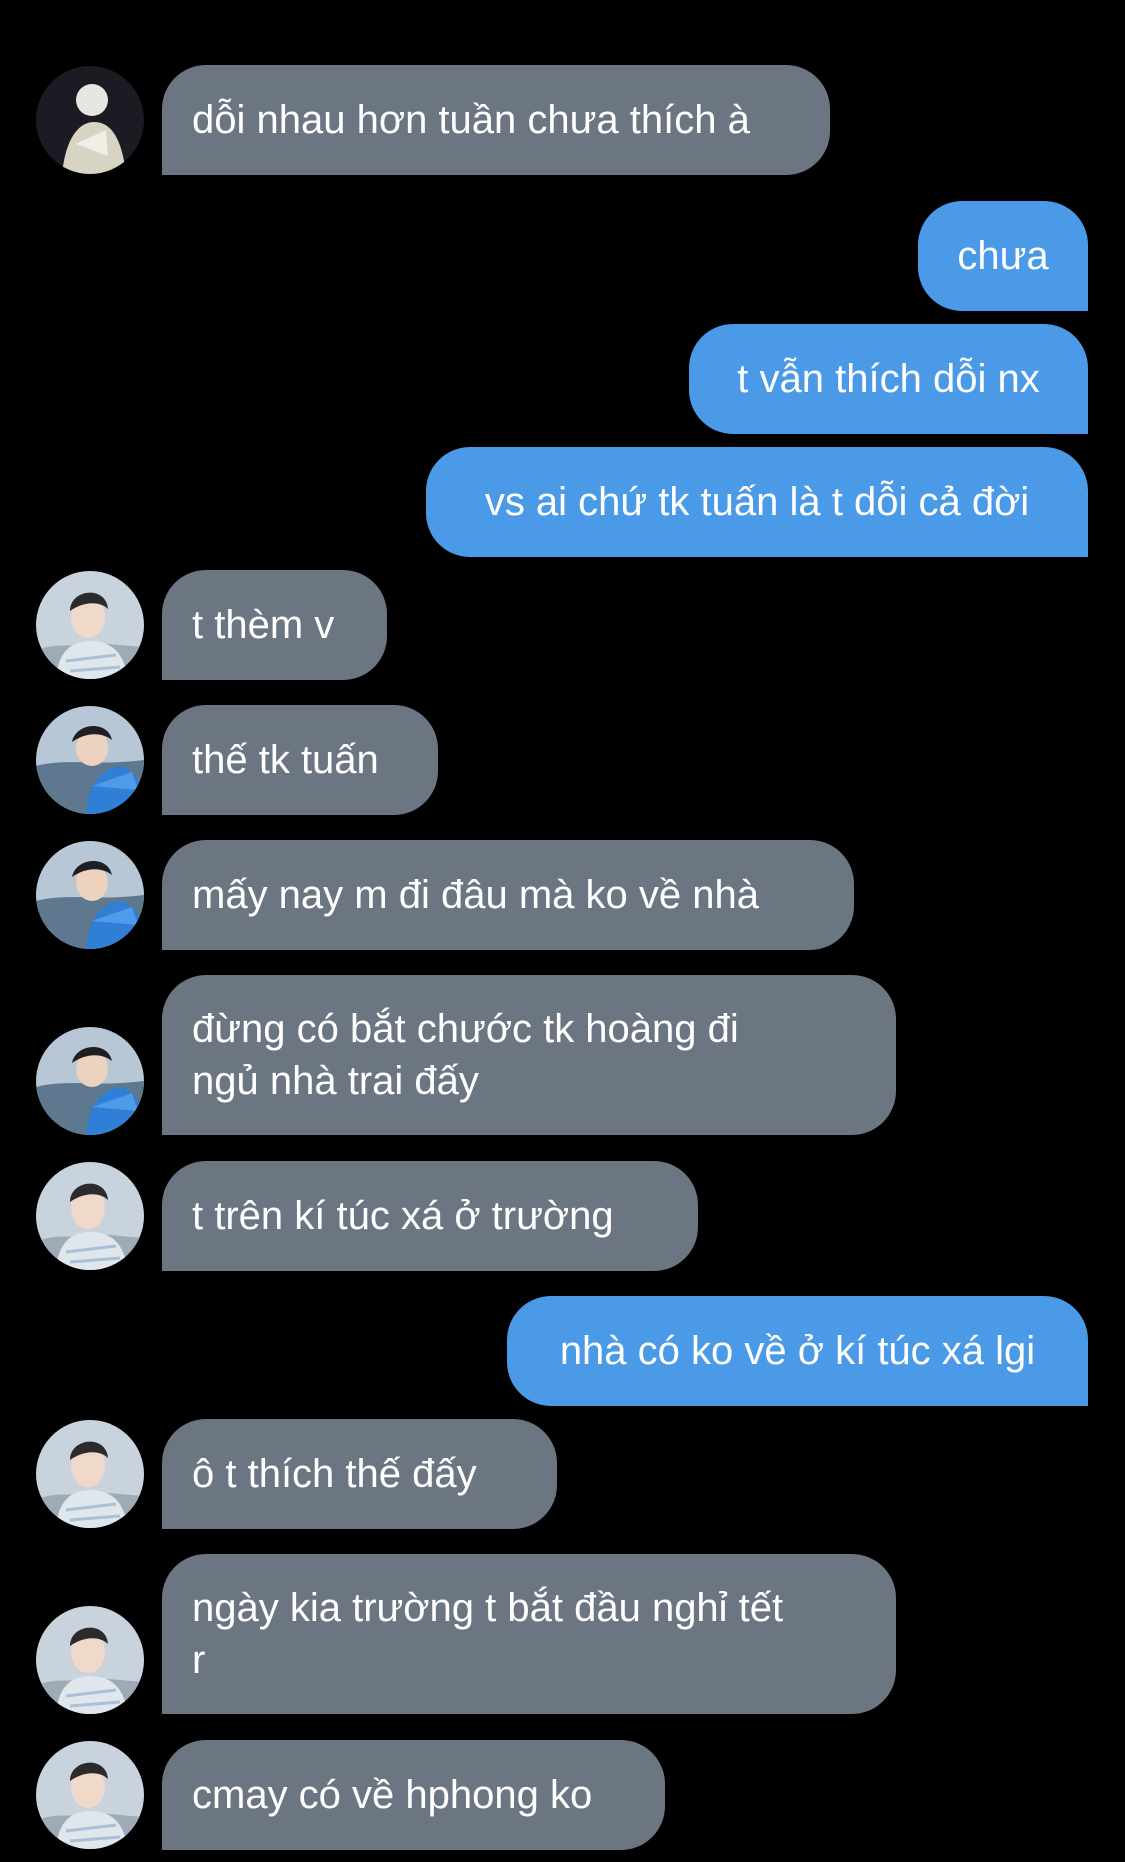  I want to click on message-bubble: t trên kí túc xá ở trường, so click(430, 1216).